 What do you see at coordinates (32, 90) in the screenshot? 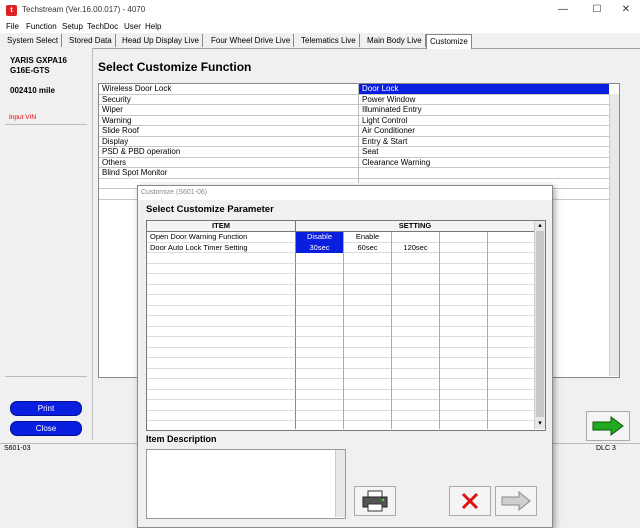
I see `vehicle-mileage: 002410 mile` at bounding box center [32, 90].